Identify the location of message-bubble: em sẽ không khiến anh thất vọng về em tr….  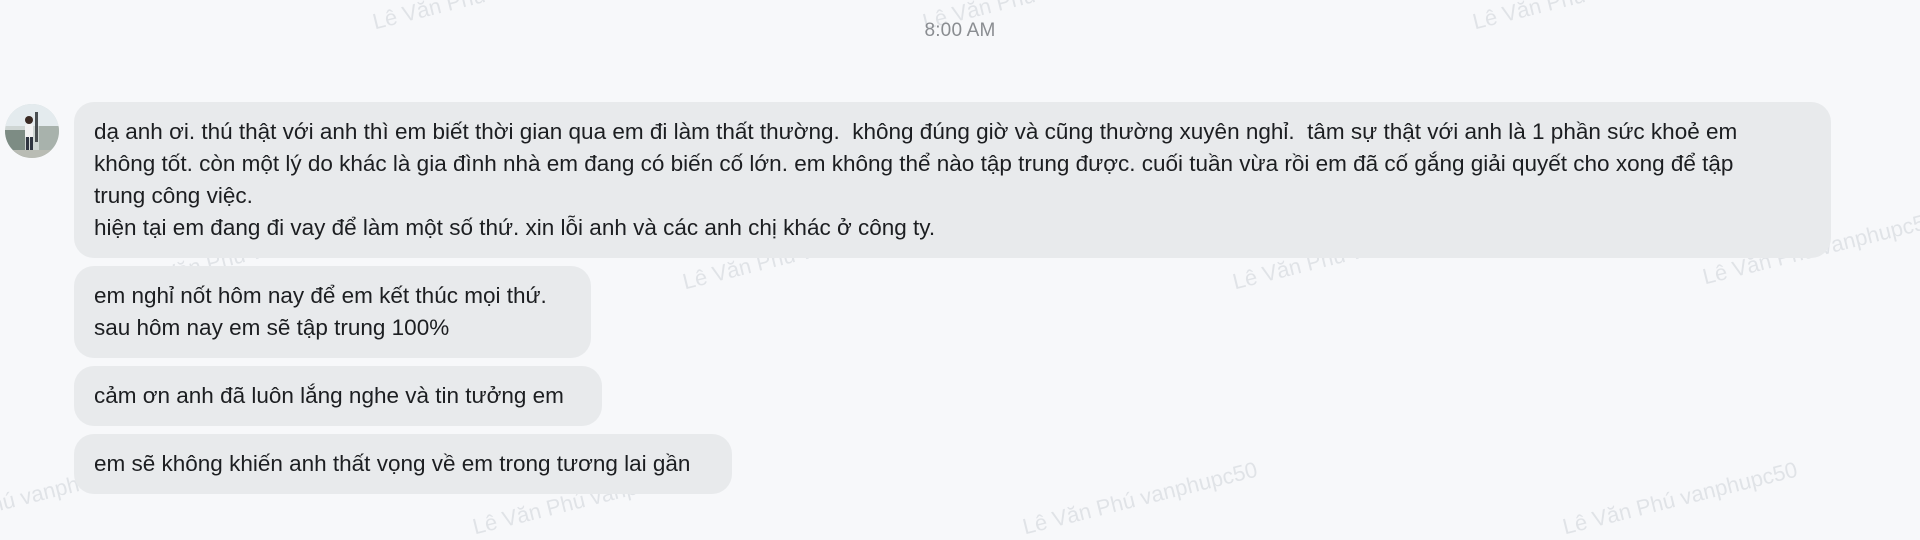
(403, 464).